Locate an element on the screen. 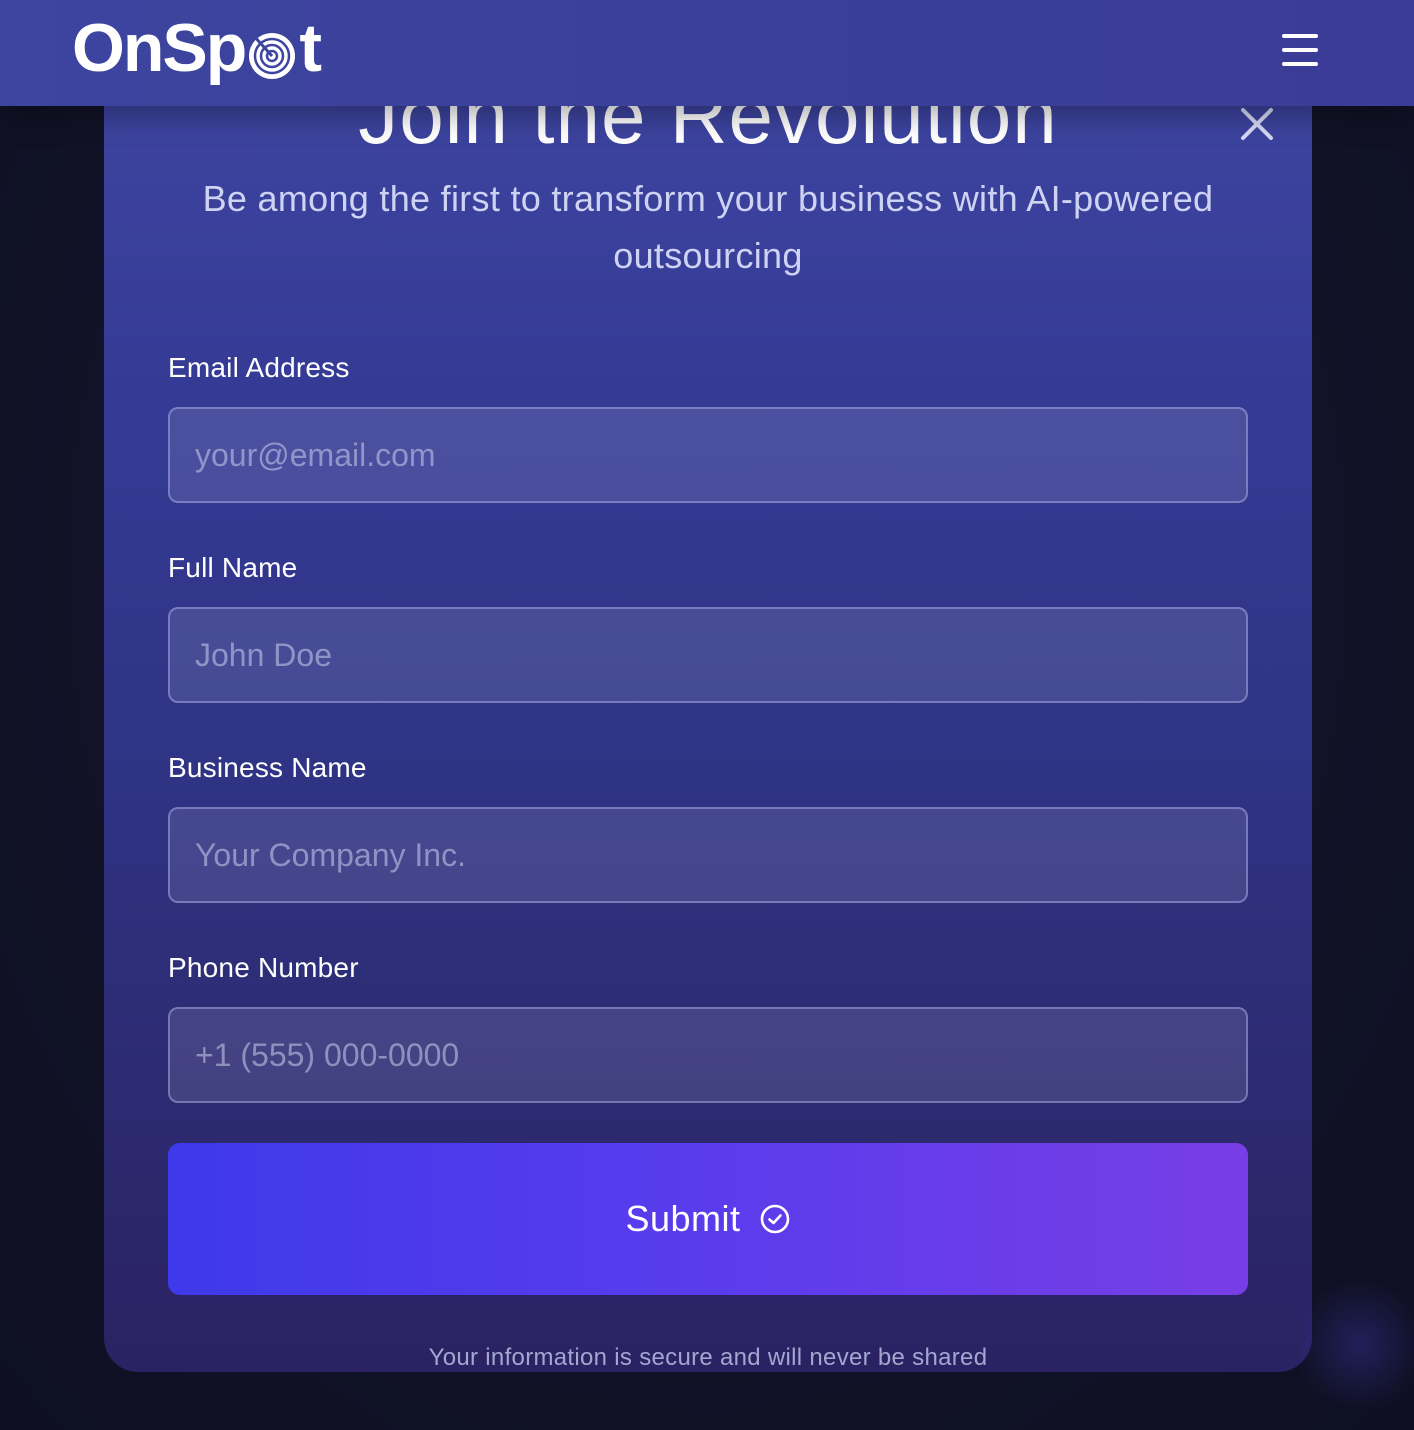 The width and height of the screenshot is (1414, 1430). submit-button: Submit is located at coordinates (708, 1219).